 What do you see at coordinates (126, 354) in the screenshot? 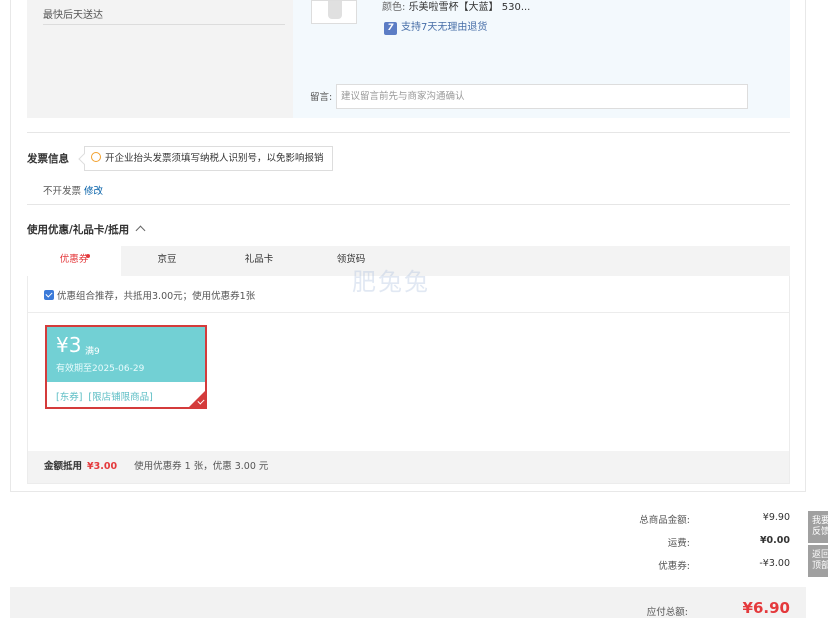
I see `coupon-header: ¥3 满9 有效期至2025-06-29` at bounding box center [126, 354].